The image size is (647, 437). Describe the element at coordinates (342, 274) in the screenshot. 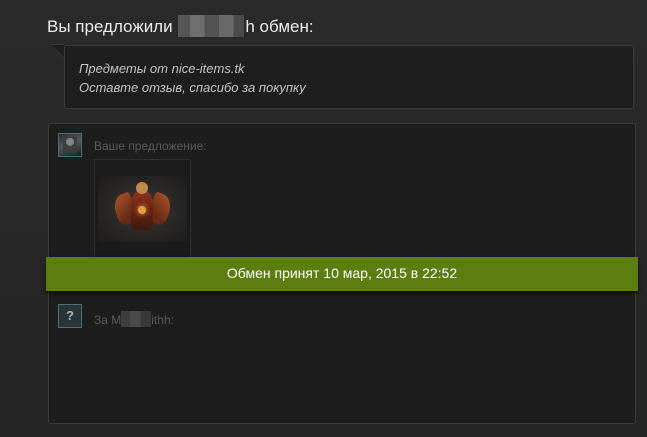

I see `trade-status-banner: Обмен принят 10 мар, 2015 в 22:52` at that location.